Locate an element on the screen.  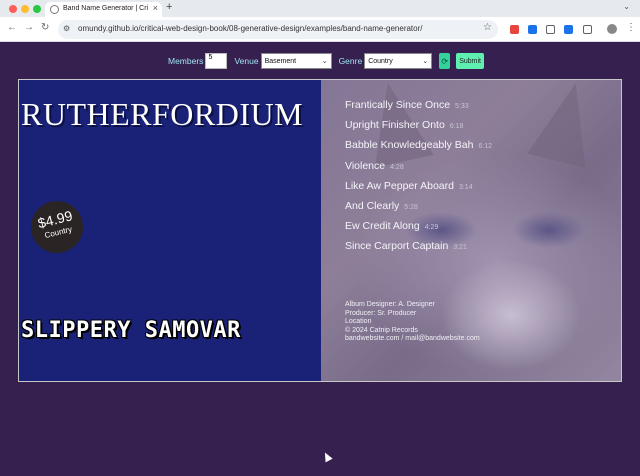
mouse-cursor-icon is located at coordinates (327, 456).